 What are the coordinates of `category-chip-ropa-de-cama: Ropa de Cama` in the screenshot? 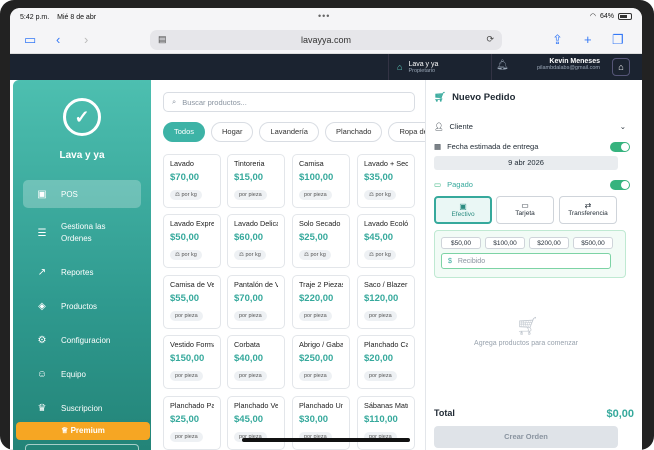 It's located at (406, 132).